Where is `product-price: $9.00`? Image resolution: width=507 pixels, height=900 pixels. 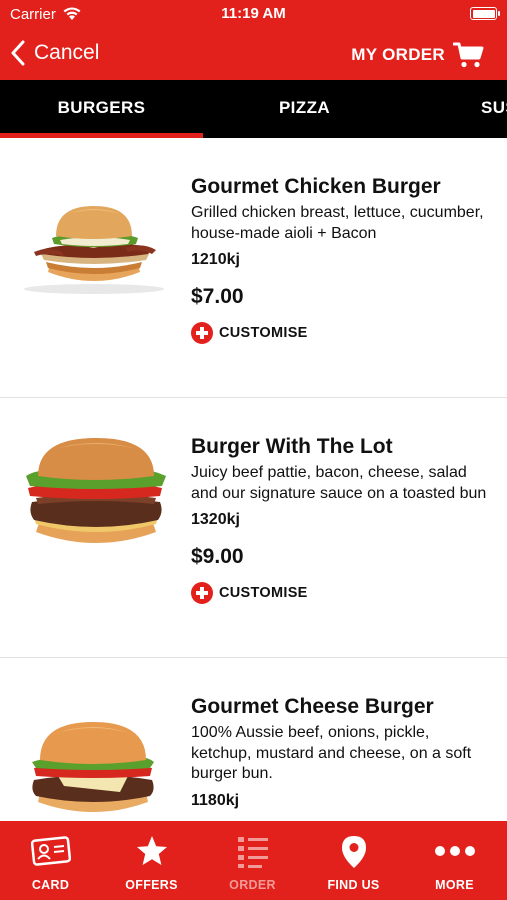
product-price: $9.00 is located at coordinates (217, 556).